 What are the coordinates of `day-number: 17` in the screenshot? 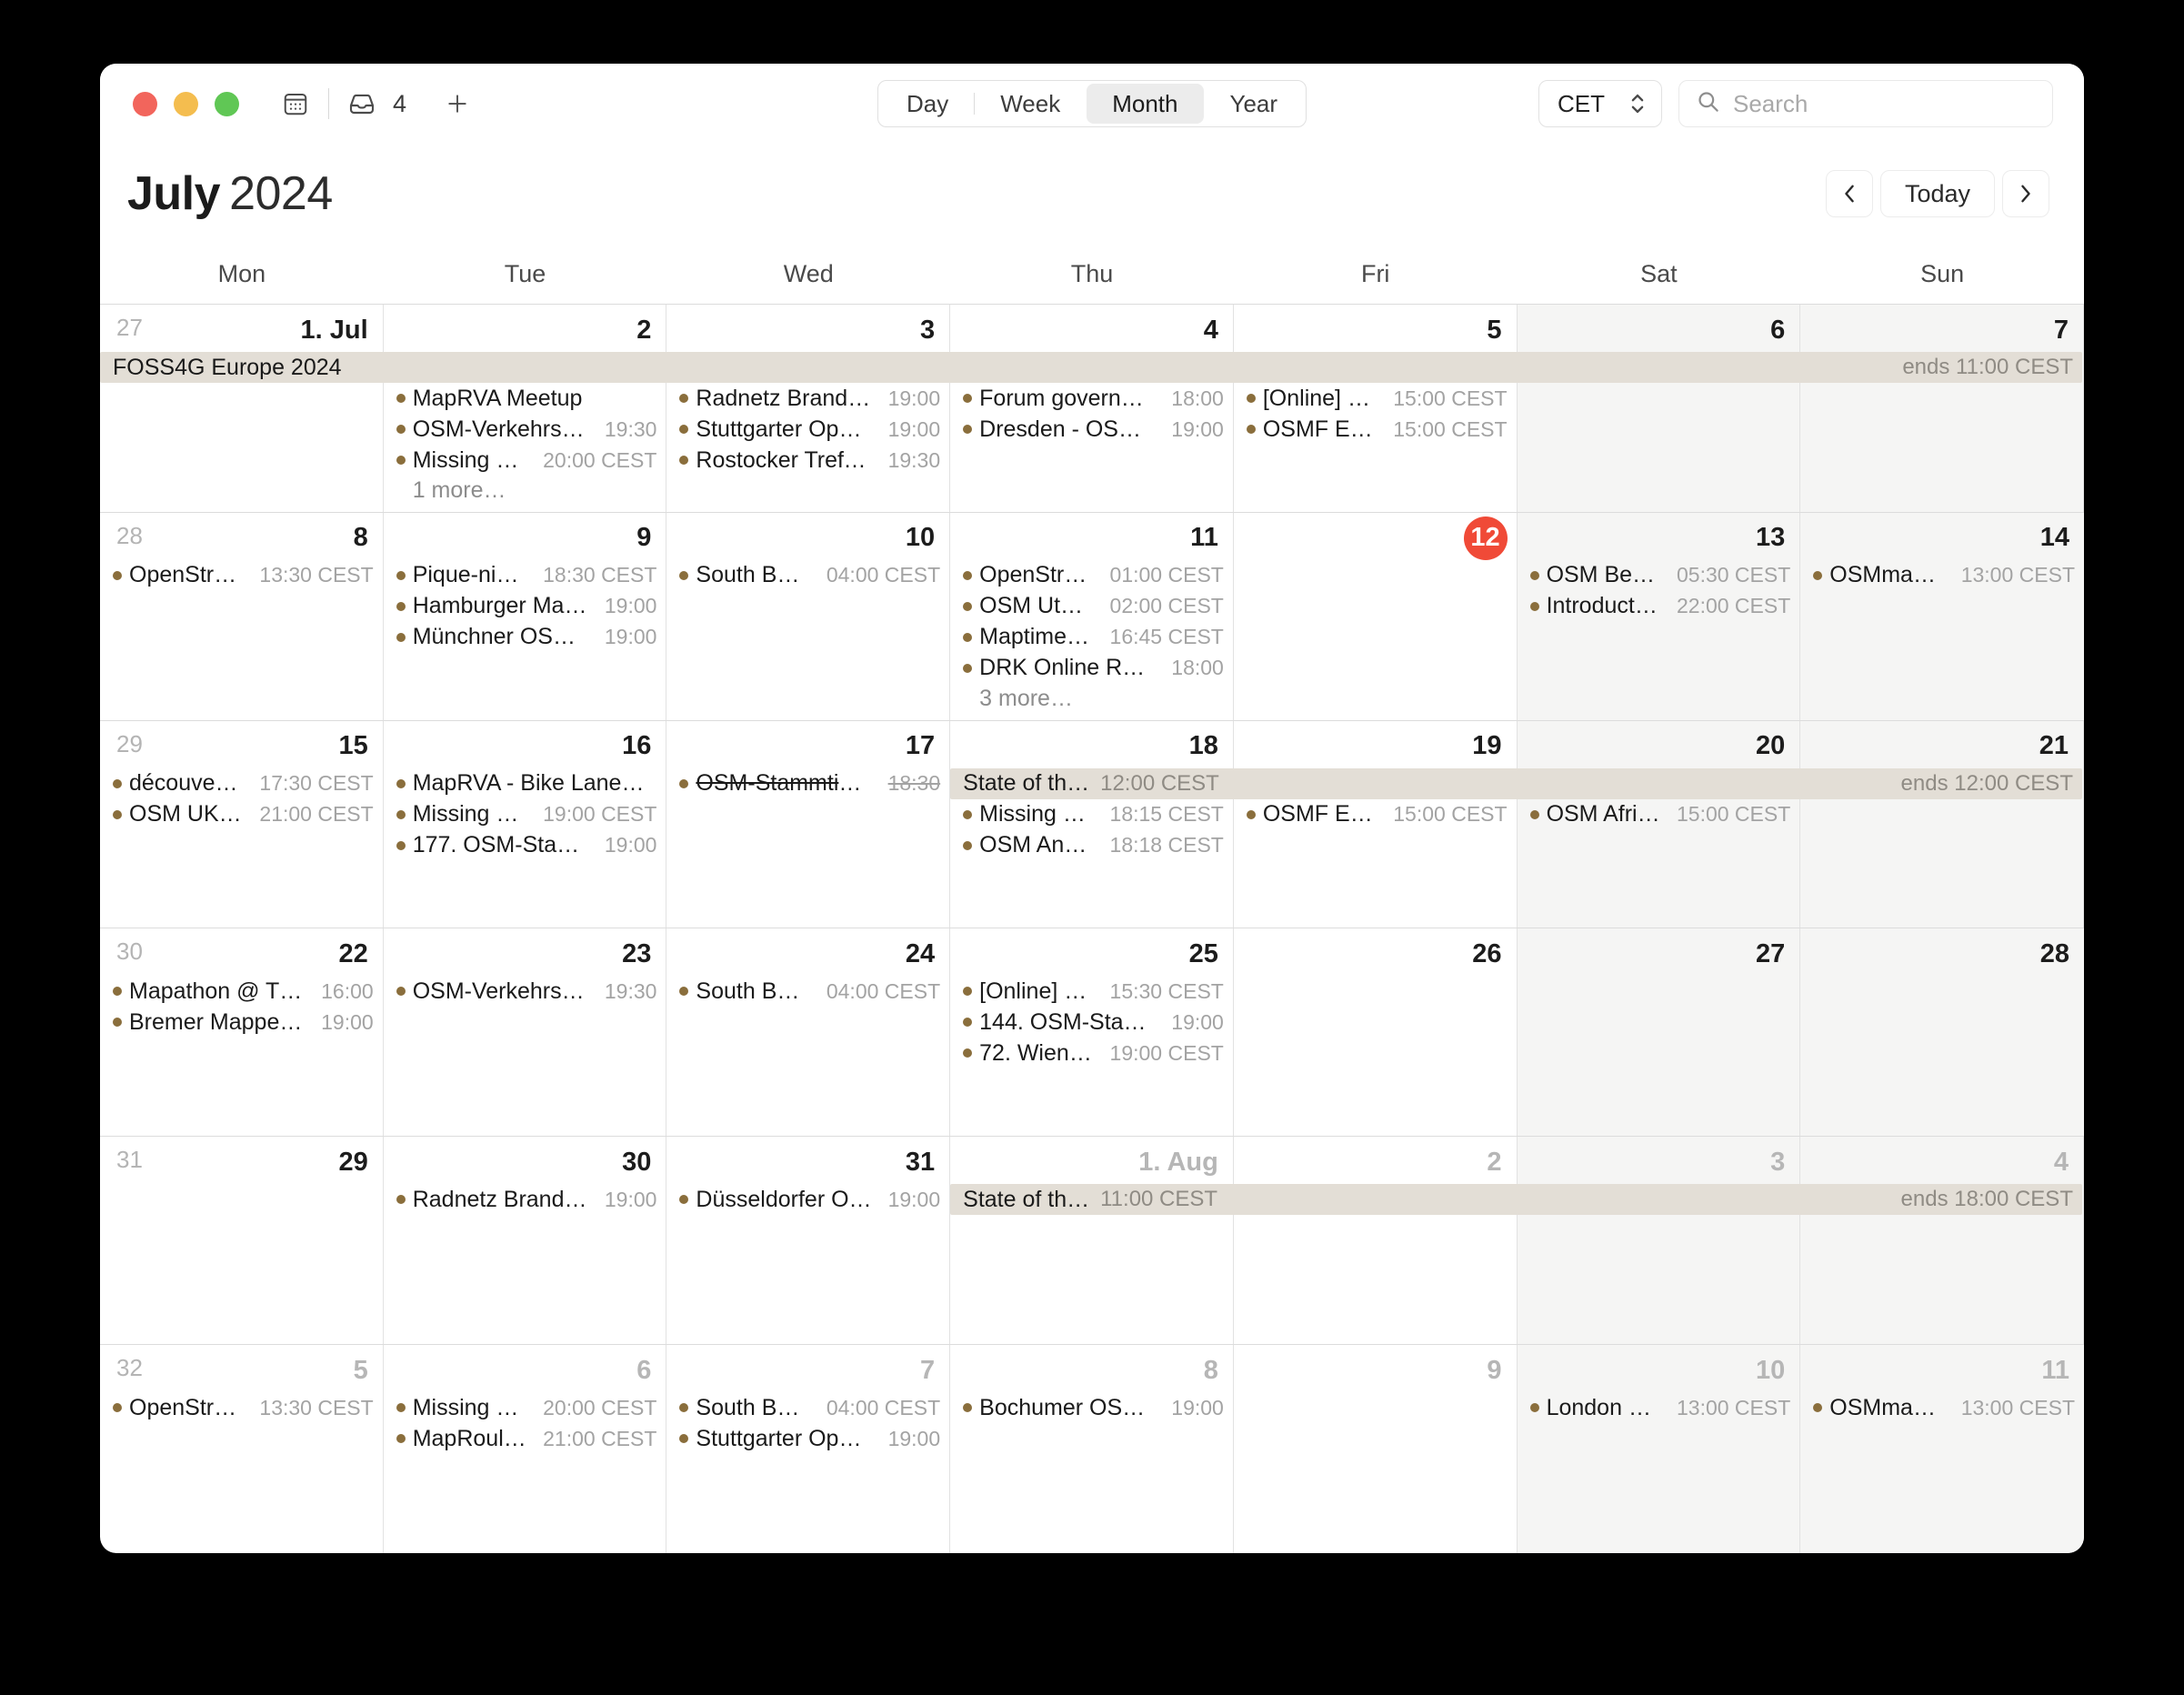 It's located at (921, 746).